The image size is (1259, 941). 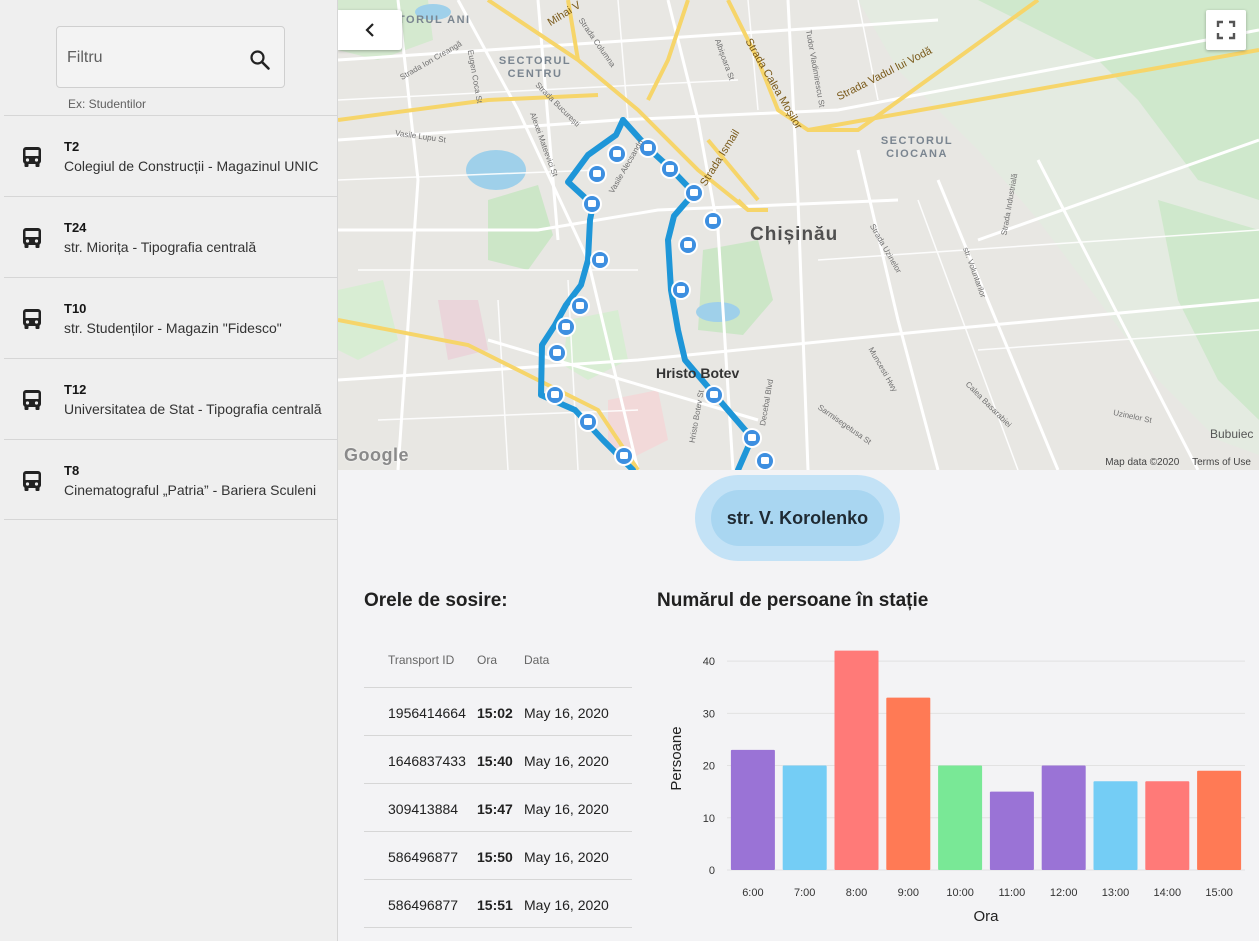 What do you see at coordinates (960, 893) in the screenshot?
I see `x-tick-label: 10:00` at bounding box center [960, 893].